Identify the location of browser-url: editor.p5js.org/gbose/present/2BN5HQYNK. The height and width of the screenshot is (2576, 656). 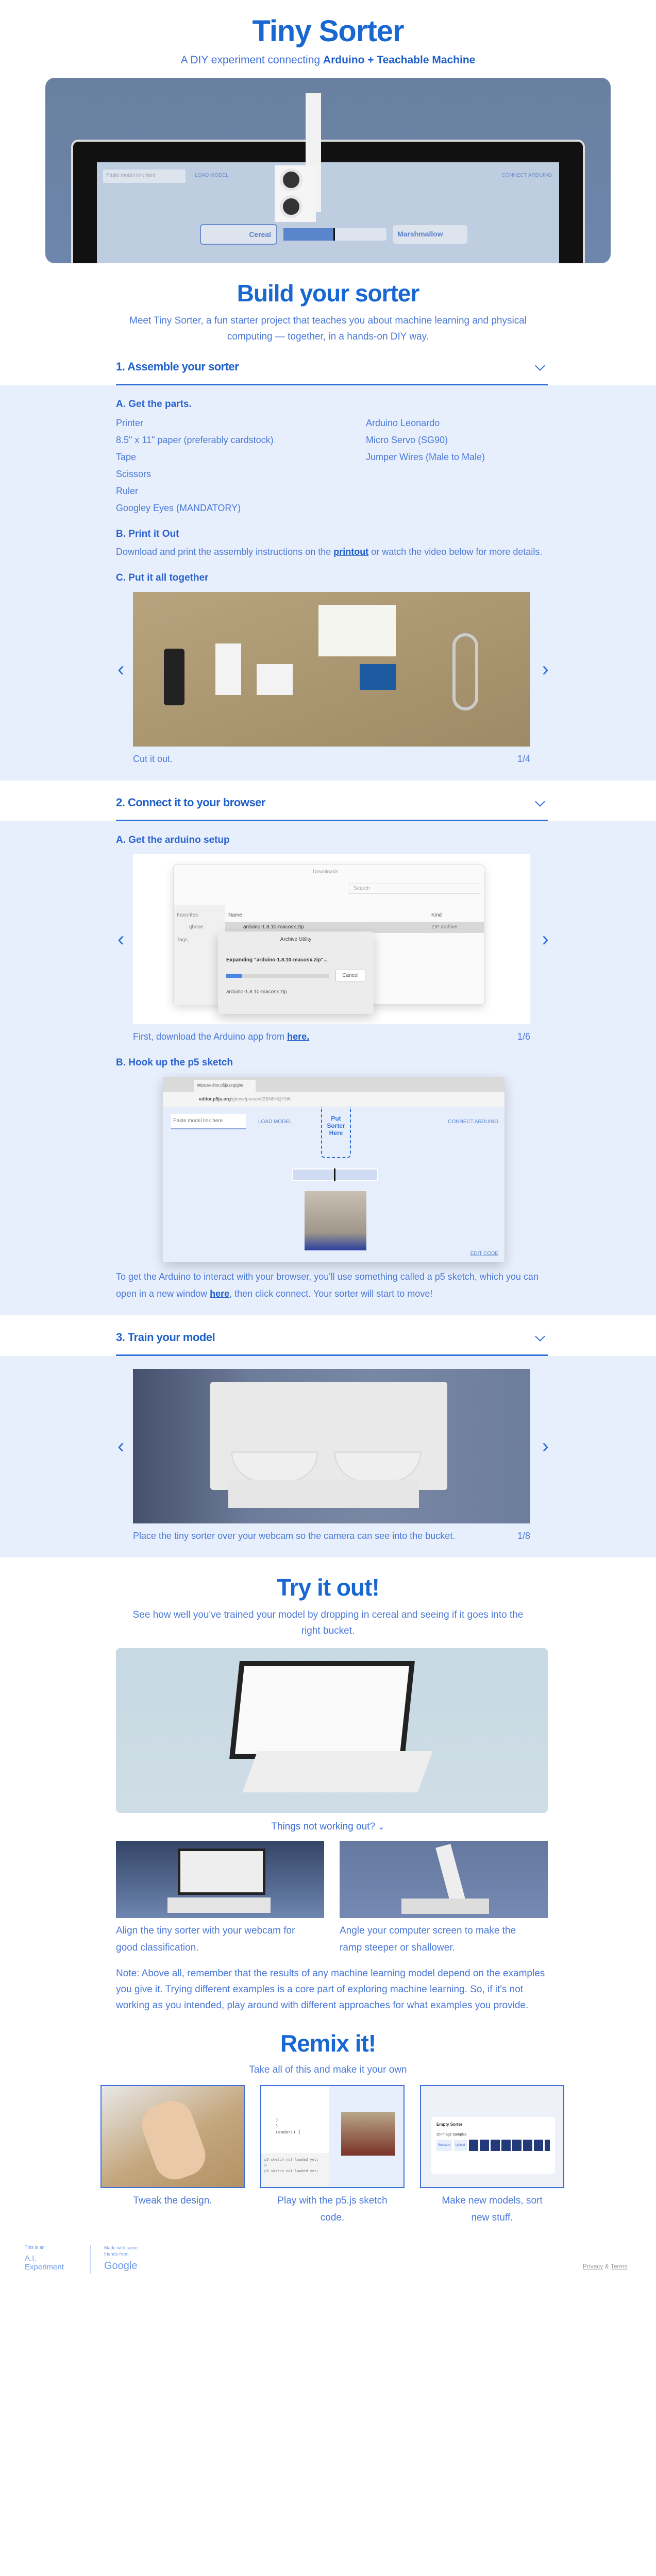
(245, 1098).